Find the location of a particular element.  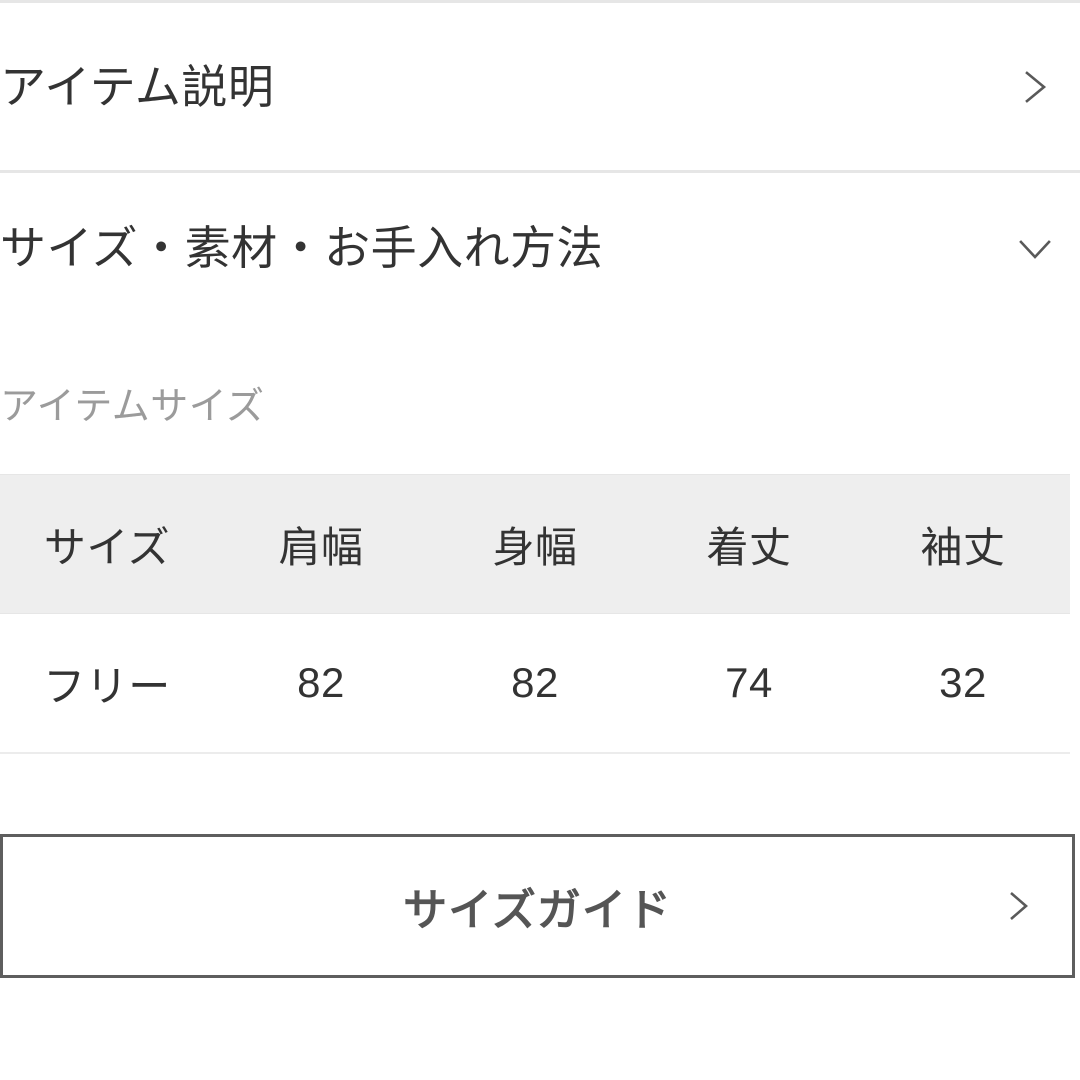

item-size-label: アイテムサイズ is located at coordinates (132, 407).